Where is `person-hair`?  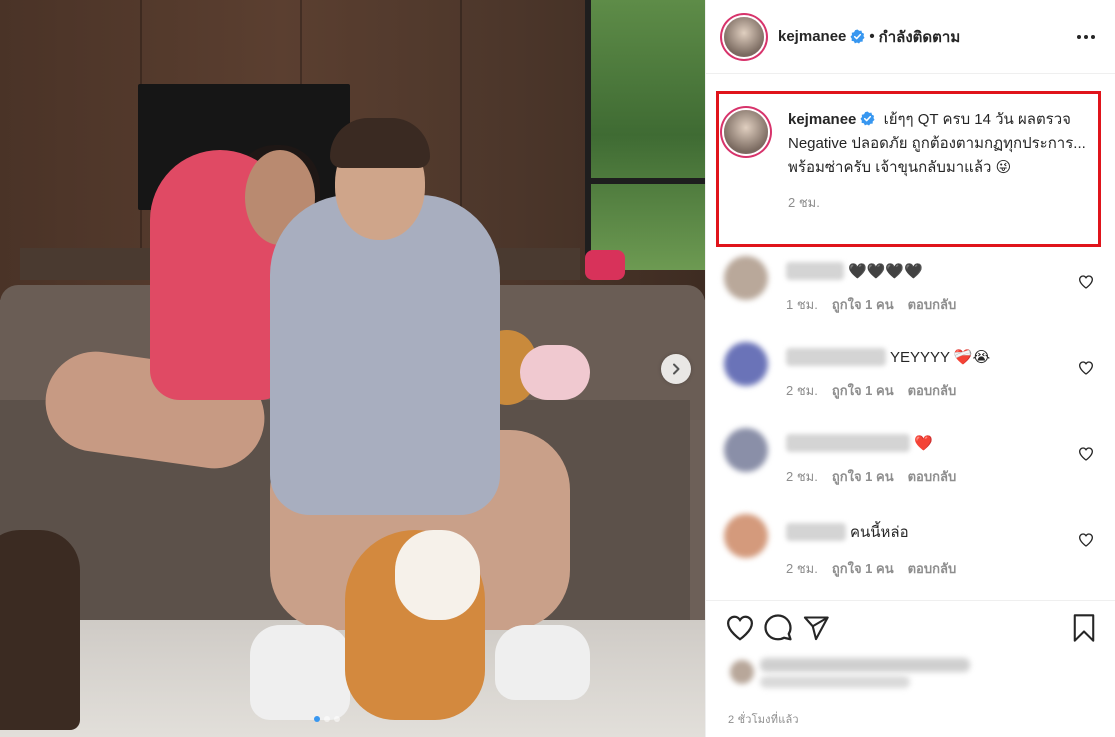
person-hair is located at coordinates (380, 143).